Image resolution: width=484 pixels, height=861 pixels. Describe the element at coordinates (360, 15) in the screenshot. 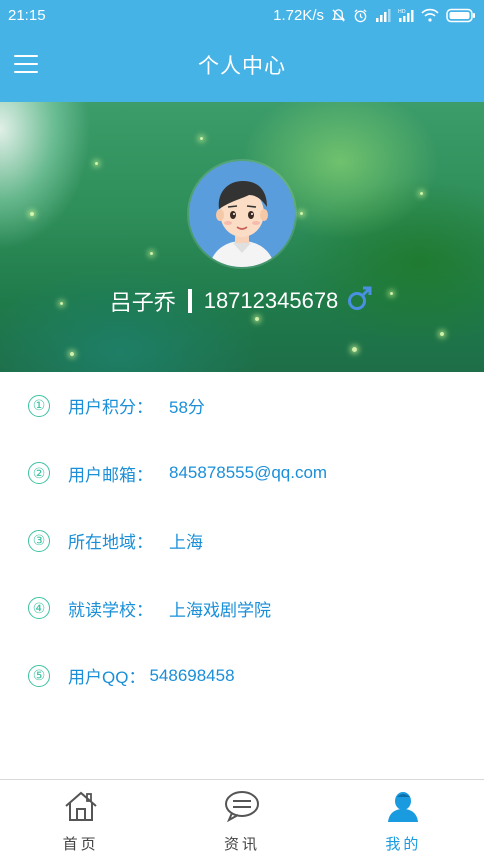

I see `alarm-clock-icon` at that location.